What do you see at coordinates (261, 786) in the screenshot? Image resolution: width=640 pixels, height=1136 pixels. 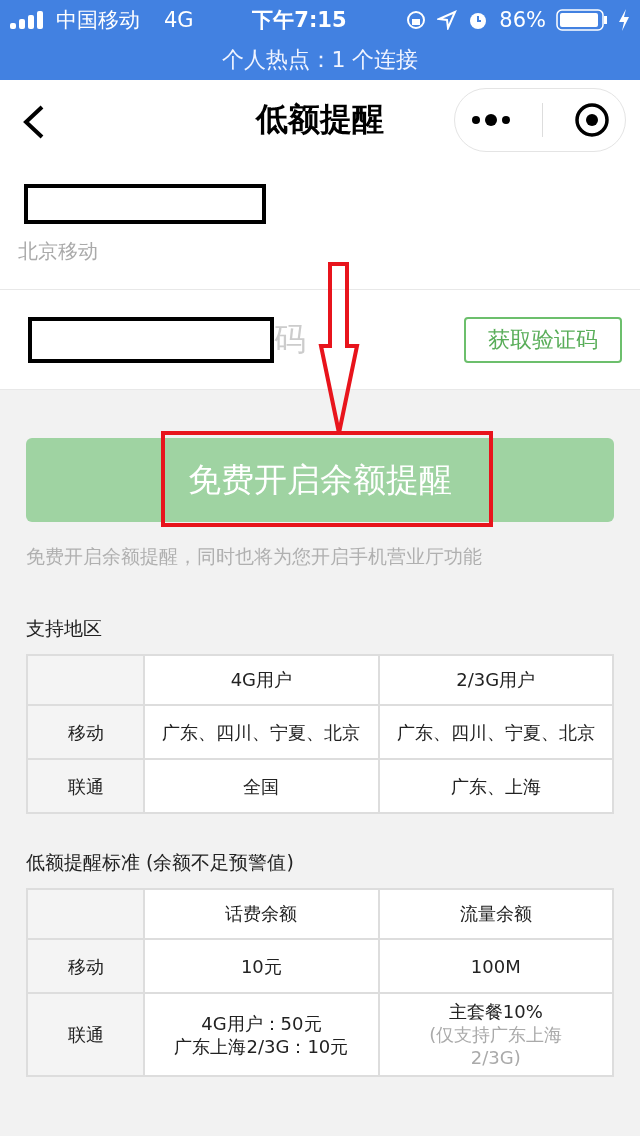 I see `table-cell: 全国` at bounding box center [261, 786].